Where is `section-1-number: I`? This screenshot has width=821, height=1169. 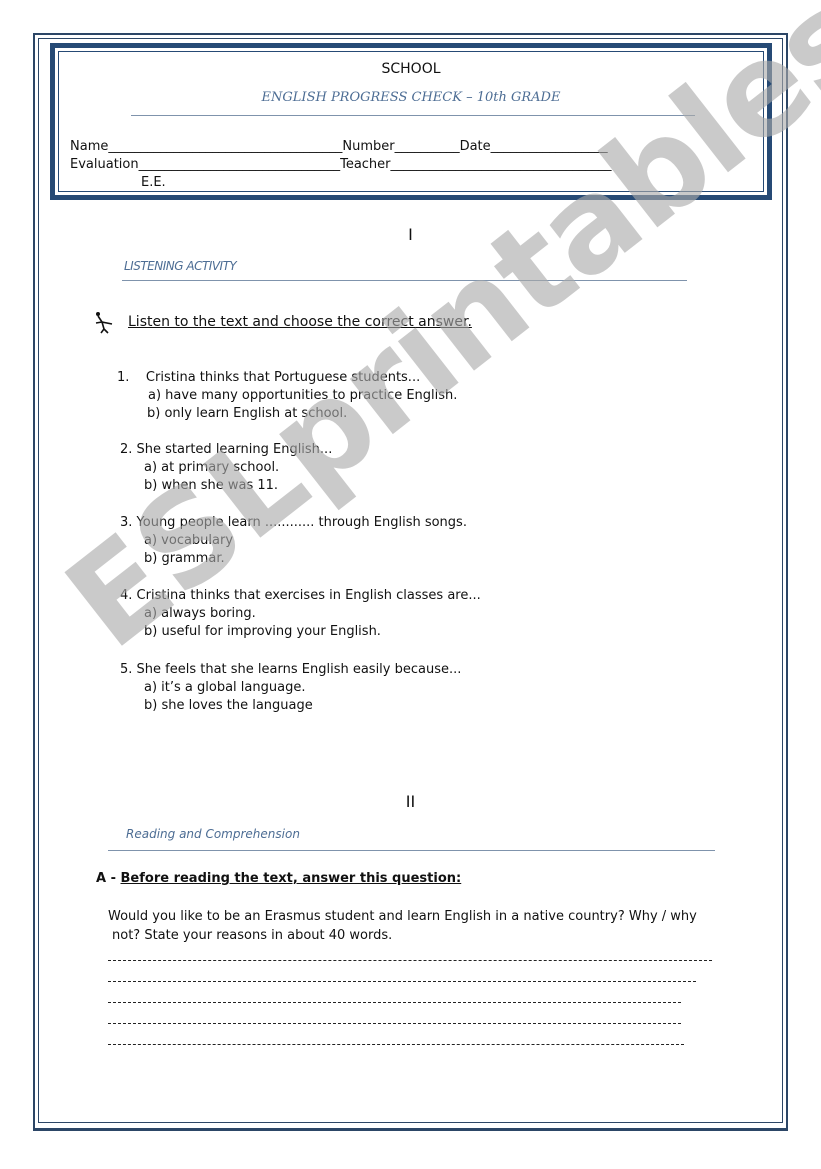 section-1-number: I is located at coordinates (410, 234).